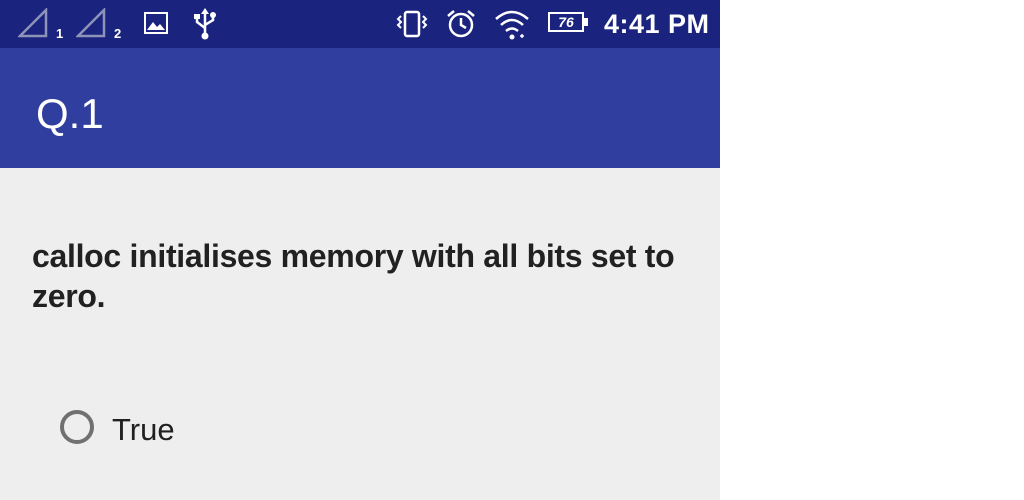 The image size is (1024, 500). I want to click on option-true: True, so click(178, 431).